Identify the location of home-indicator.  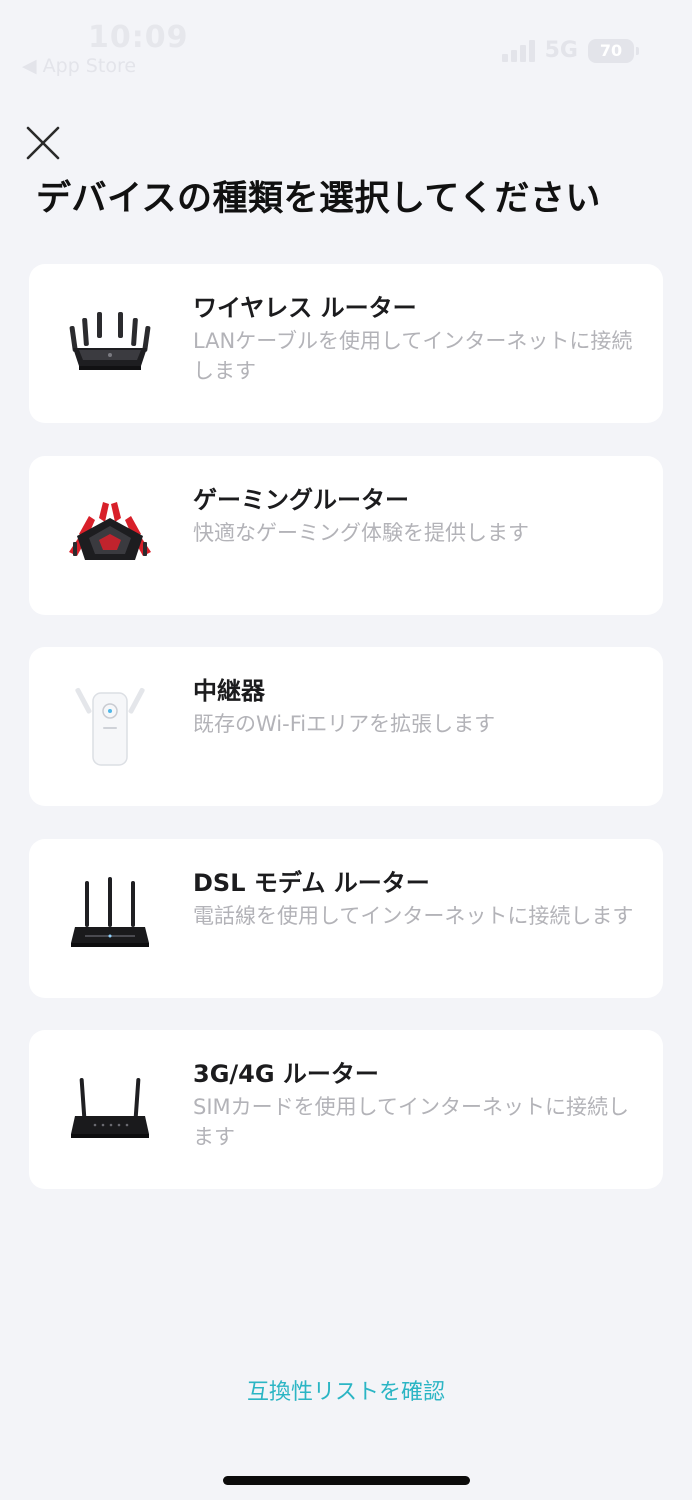
(346, 1480).